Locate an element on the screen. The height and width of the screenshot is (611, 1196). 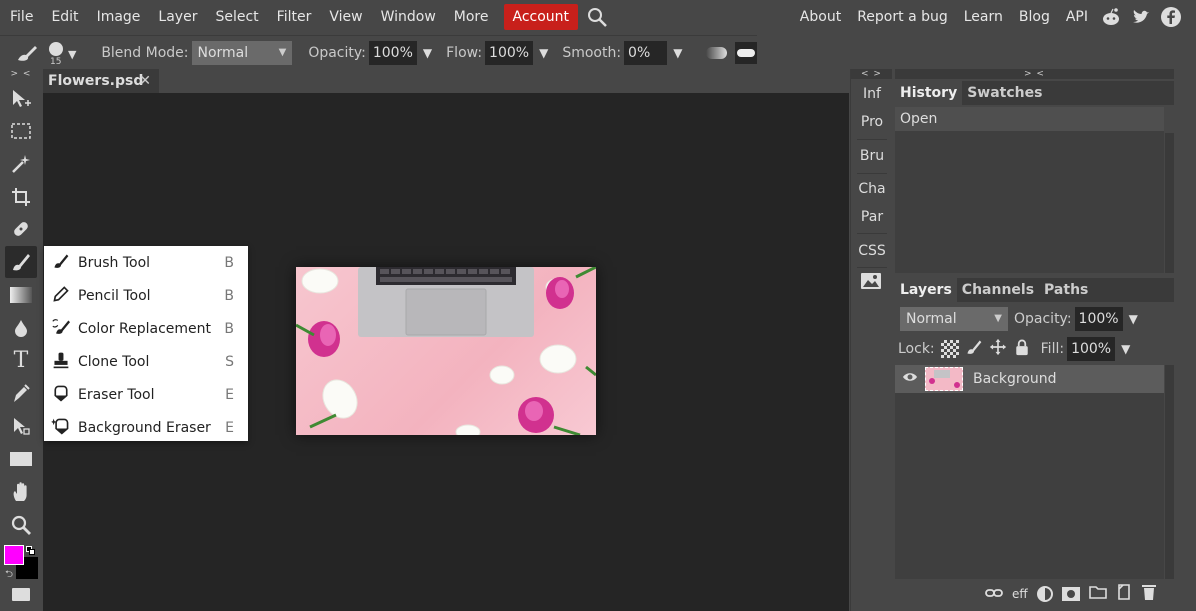
layer-mask-icon is located at coordinates (1070, 594).